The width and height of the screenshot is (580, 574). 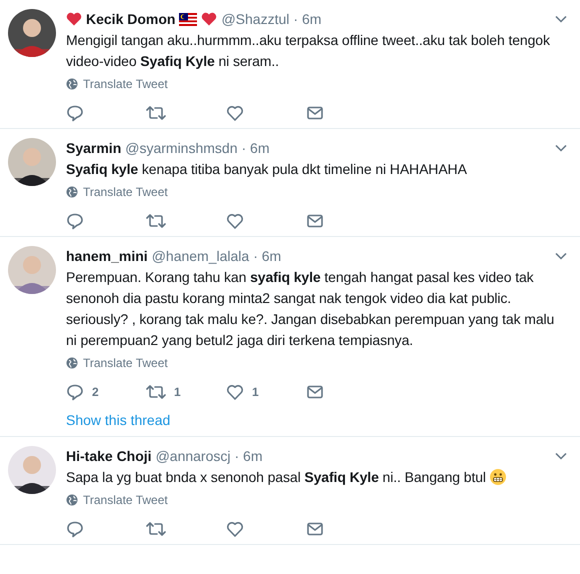 What do you see at coordinates (267, 169) in the screenshot?
I see `tweet-text: Syafiq kyle kenapa titiba banyak pula dkt timeline ni HAHAHAHA` at bounding box center [267, 169].